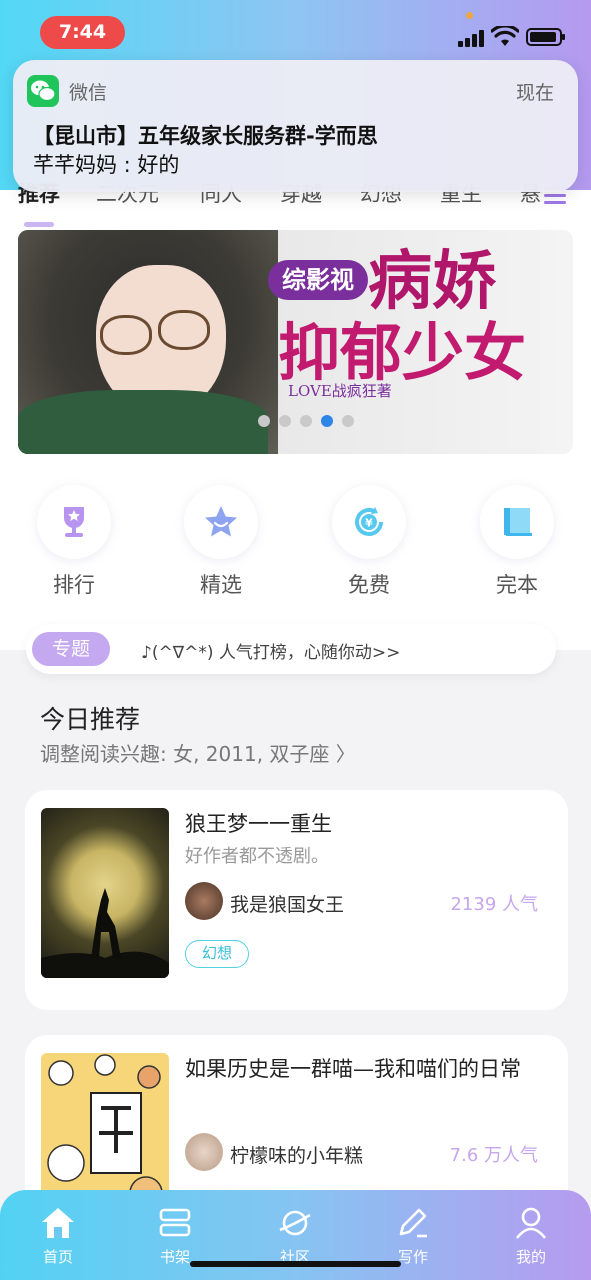 The width and height of the screenshot is (591, 1280). I want to click on bookshelf-icon, so click(175, 1222).